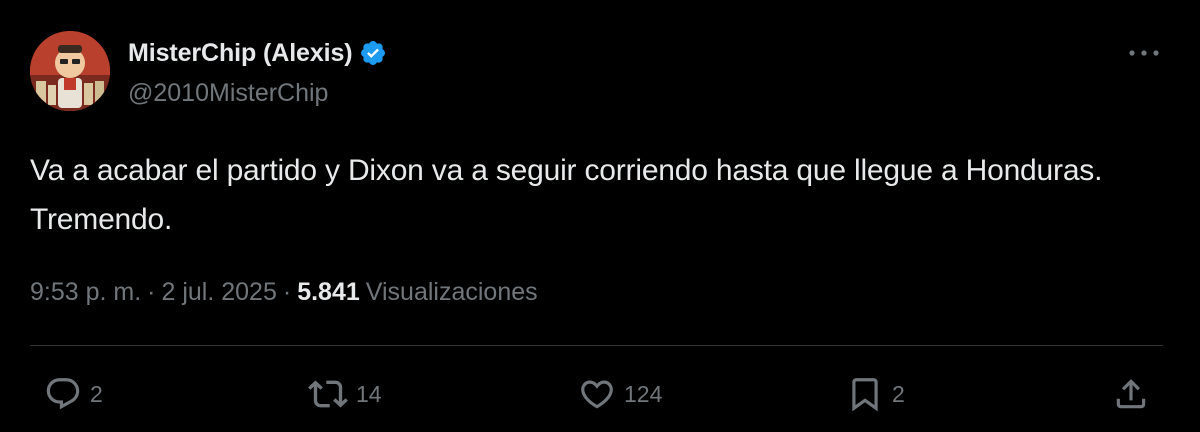  What do you see at coordinates (643, 393) in the screenshot?
I see `like-count: 124` at bounding box center [643, 393].